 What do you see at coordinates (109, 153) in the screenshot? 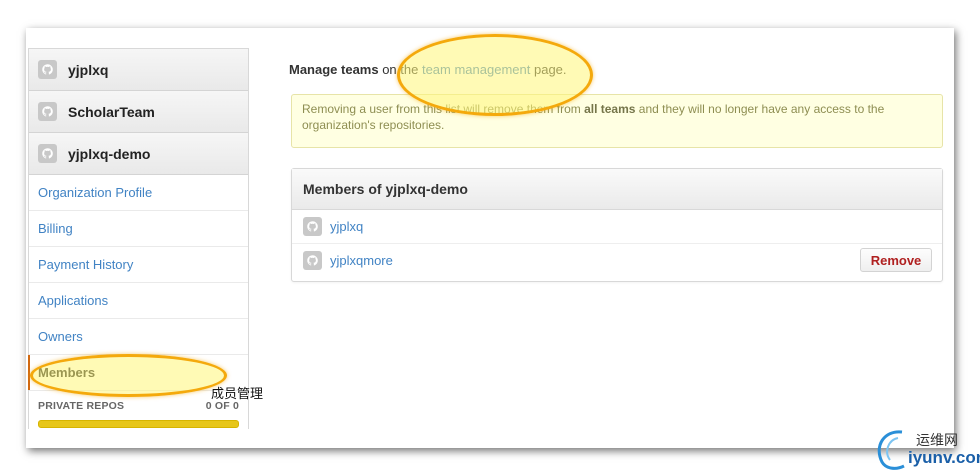
I see `org-name: yjplxq-demo` at bounding box center [109, 153].